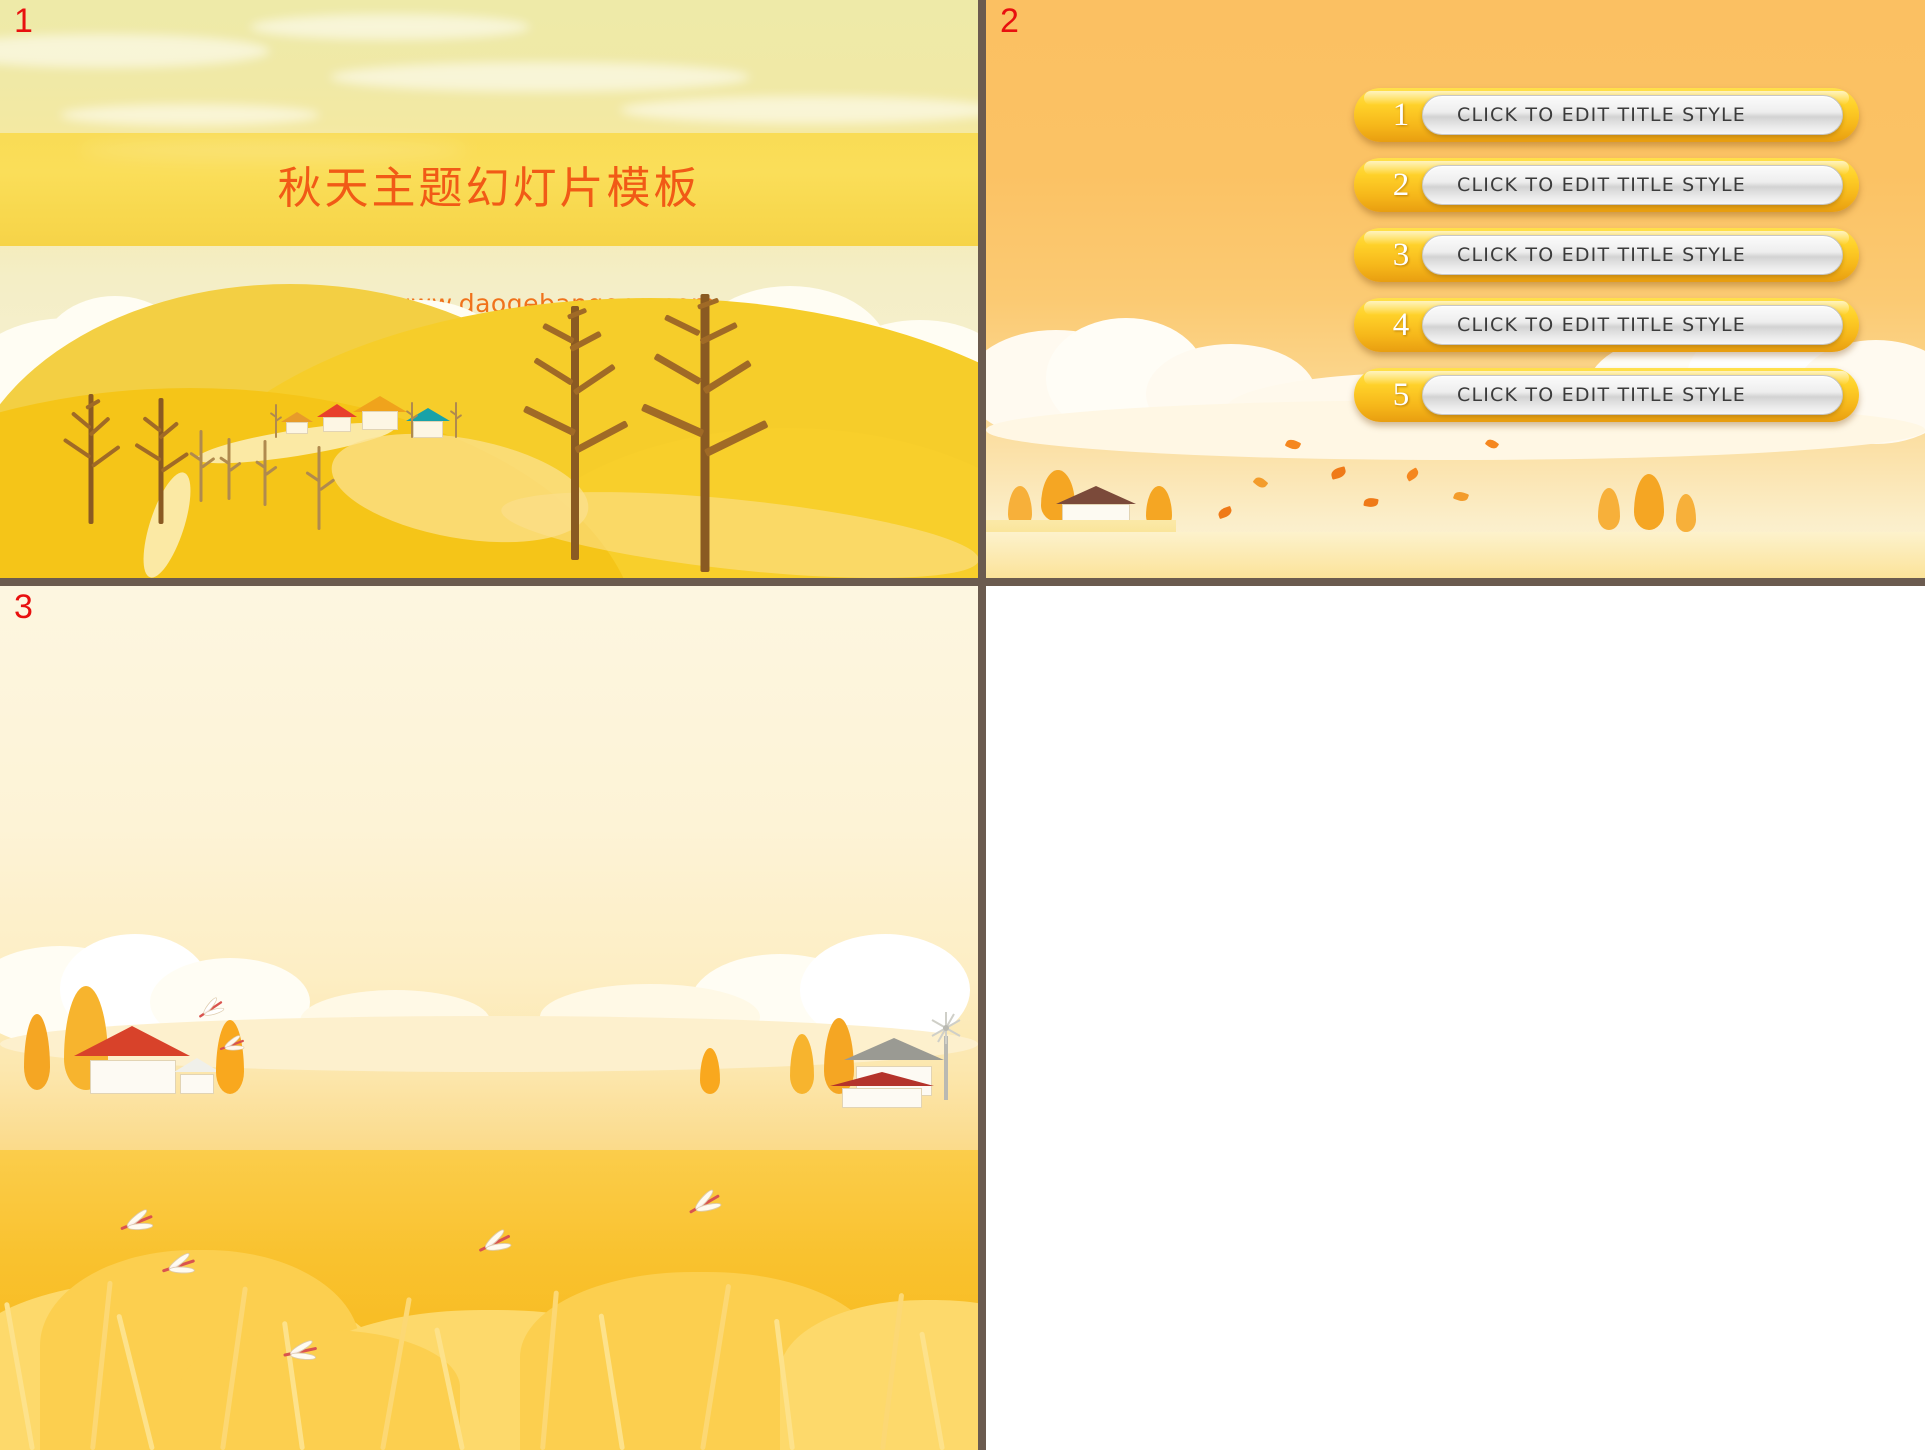  I want to click on agenda-item-1-label: CLICK TO EDIT TITLE STYLE, so click(1632, 115).